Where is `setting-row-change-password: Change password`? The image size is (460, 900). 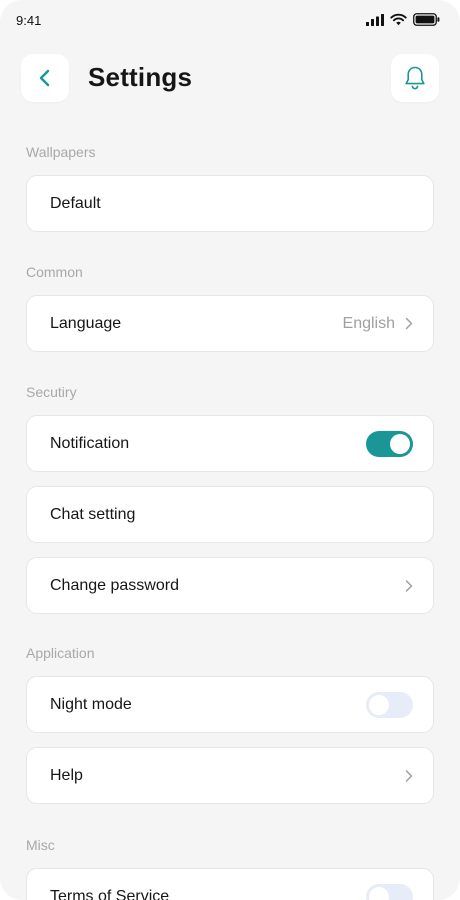
setting-row-change-password: Change password is located at coordinates (230, 585).